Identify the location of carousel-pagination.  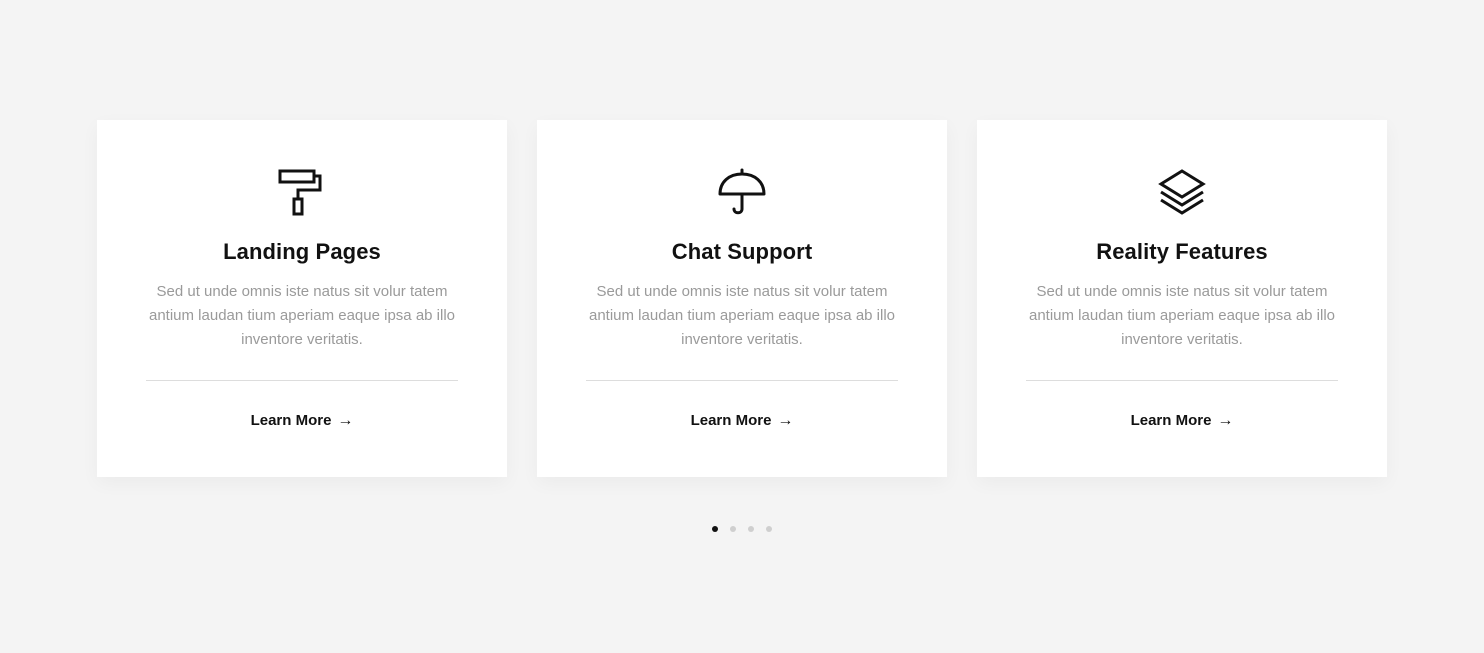
(742, 529).